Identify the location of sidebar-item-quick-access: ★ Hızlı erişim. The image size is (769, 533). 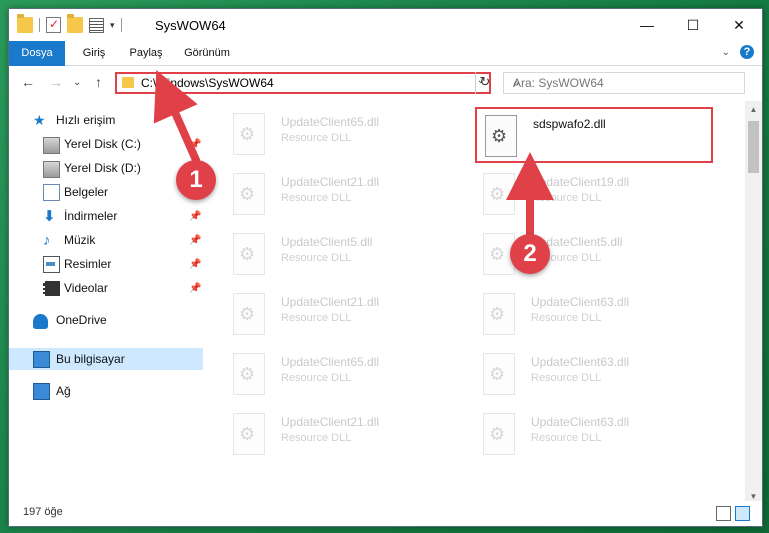
(106, 120).